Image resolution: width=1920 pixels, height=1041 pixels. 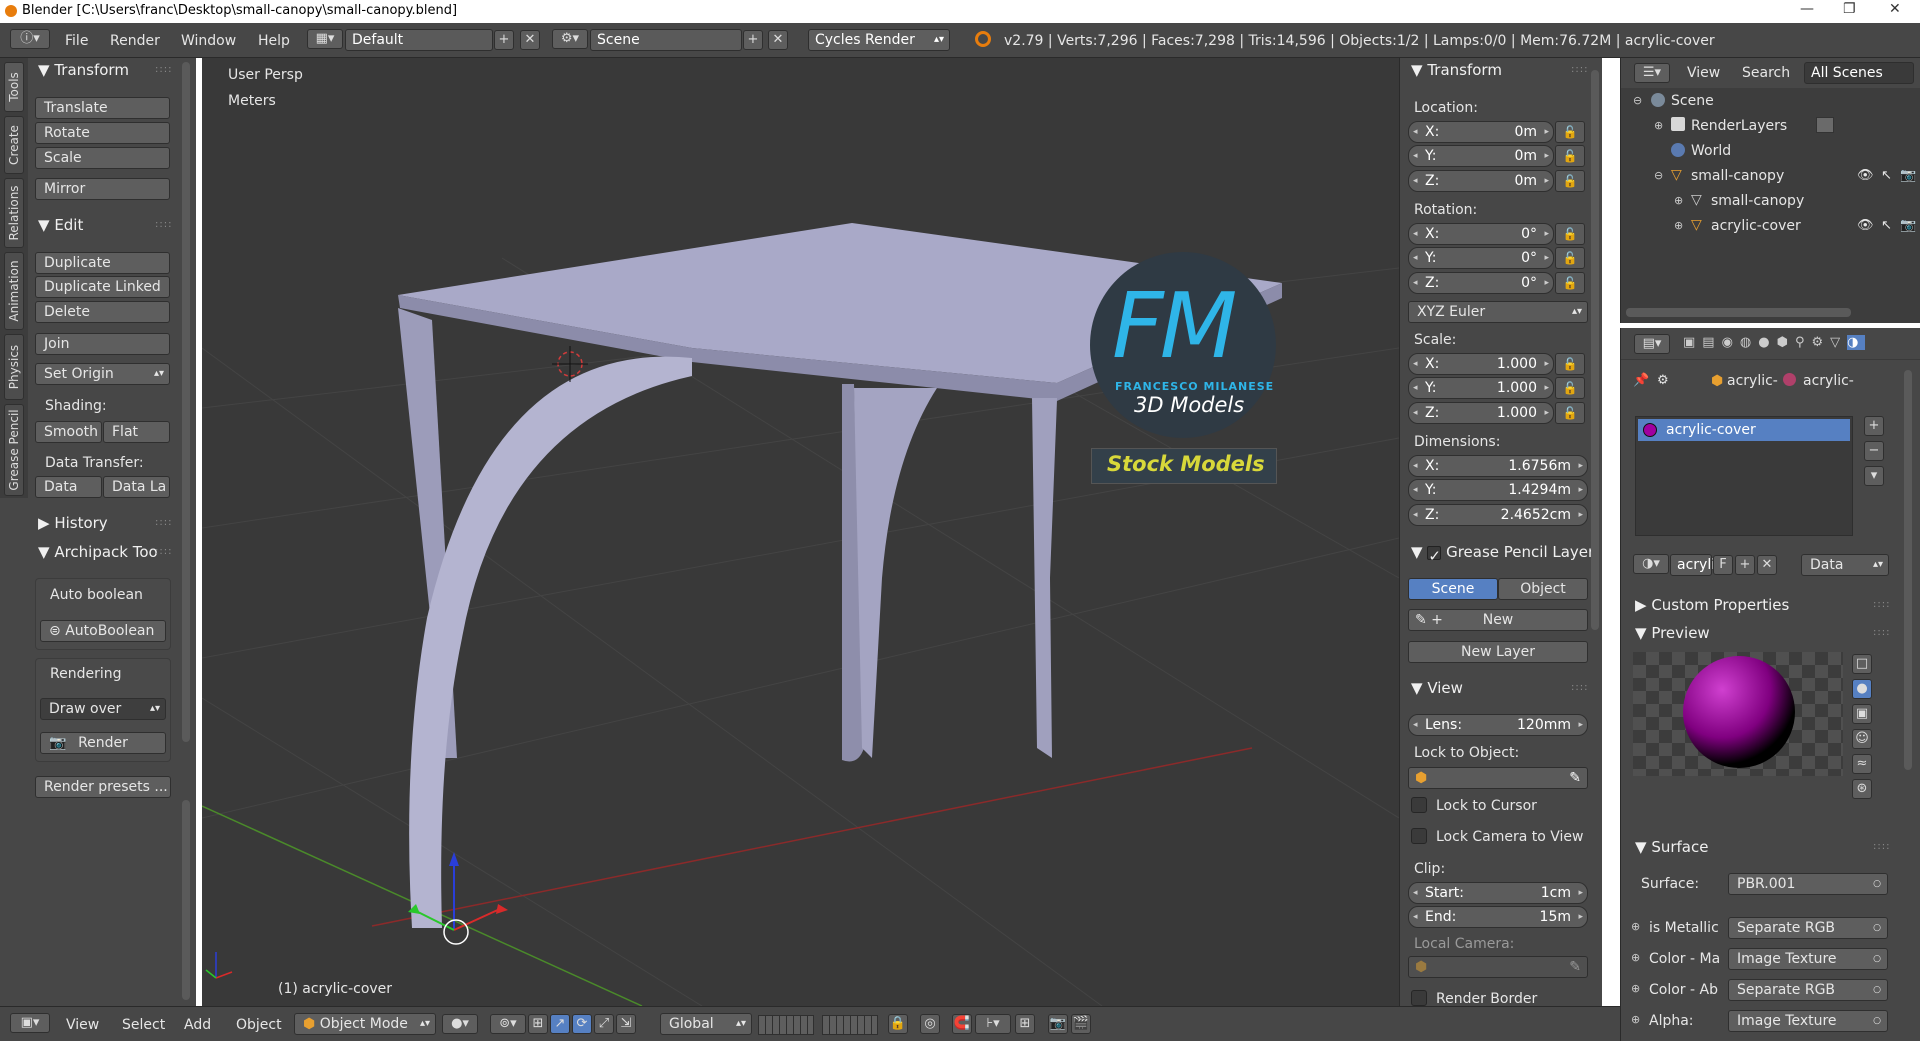 What do you see at coordinates (1453, 589) in the screenshot?
I see `grease-scene-toggle: Scene` at bounding box center [1453, 589].